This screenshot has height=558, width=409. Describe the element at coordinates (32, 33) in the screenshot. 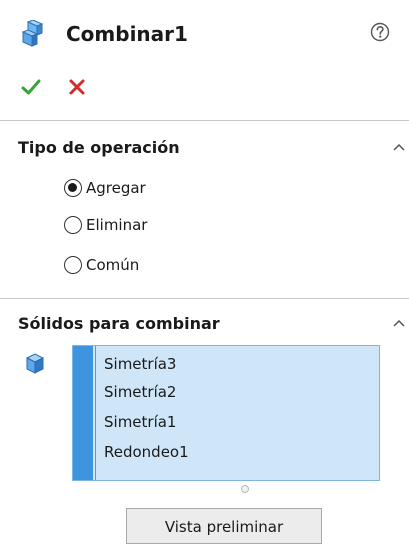

I see `combine-feature-icon` at that location.